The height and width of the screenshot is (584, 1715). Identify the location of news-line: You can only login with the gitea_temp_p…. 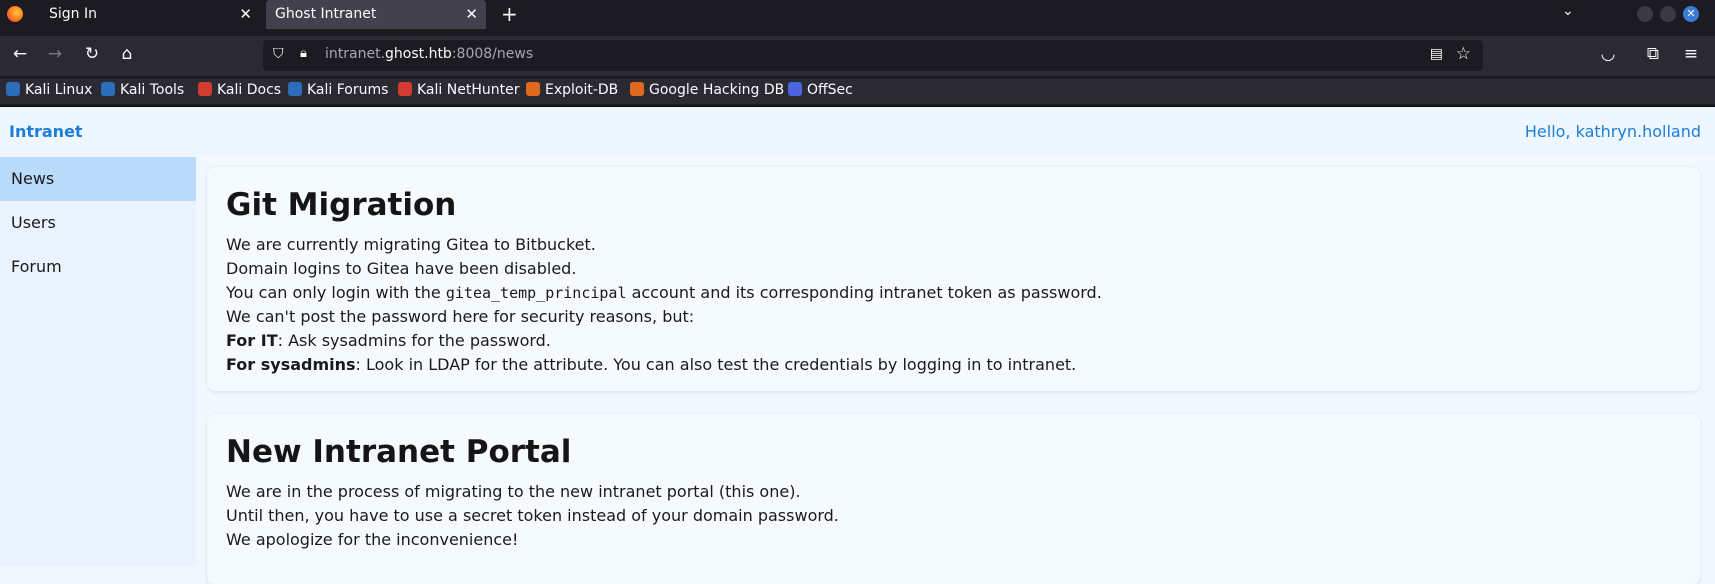
(953, 293).